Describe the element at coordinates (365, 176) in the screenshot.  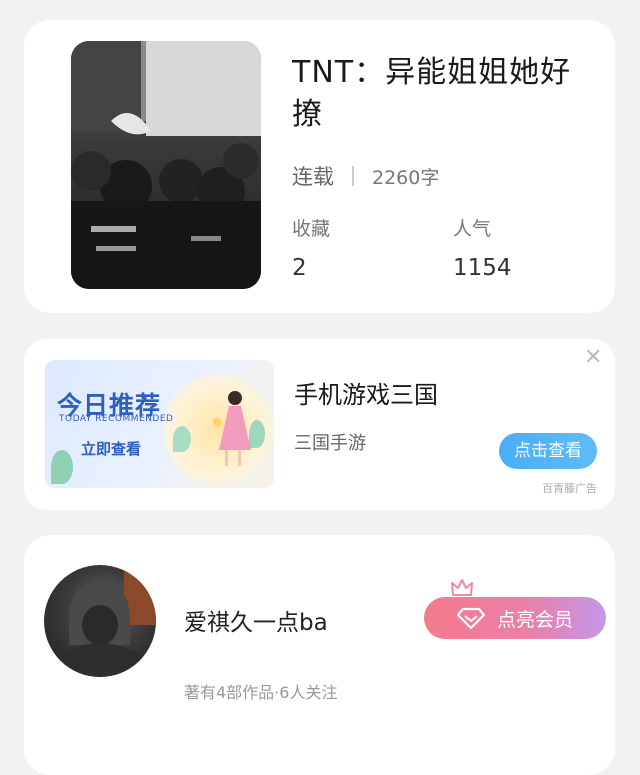
I see `book-meta: 连载 2260字` at that location.